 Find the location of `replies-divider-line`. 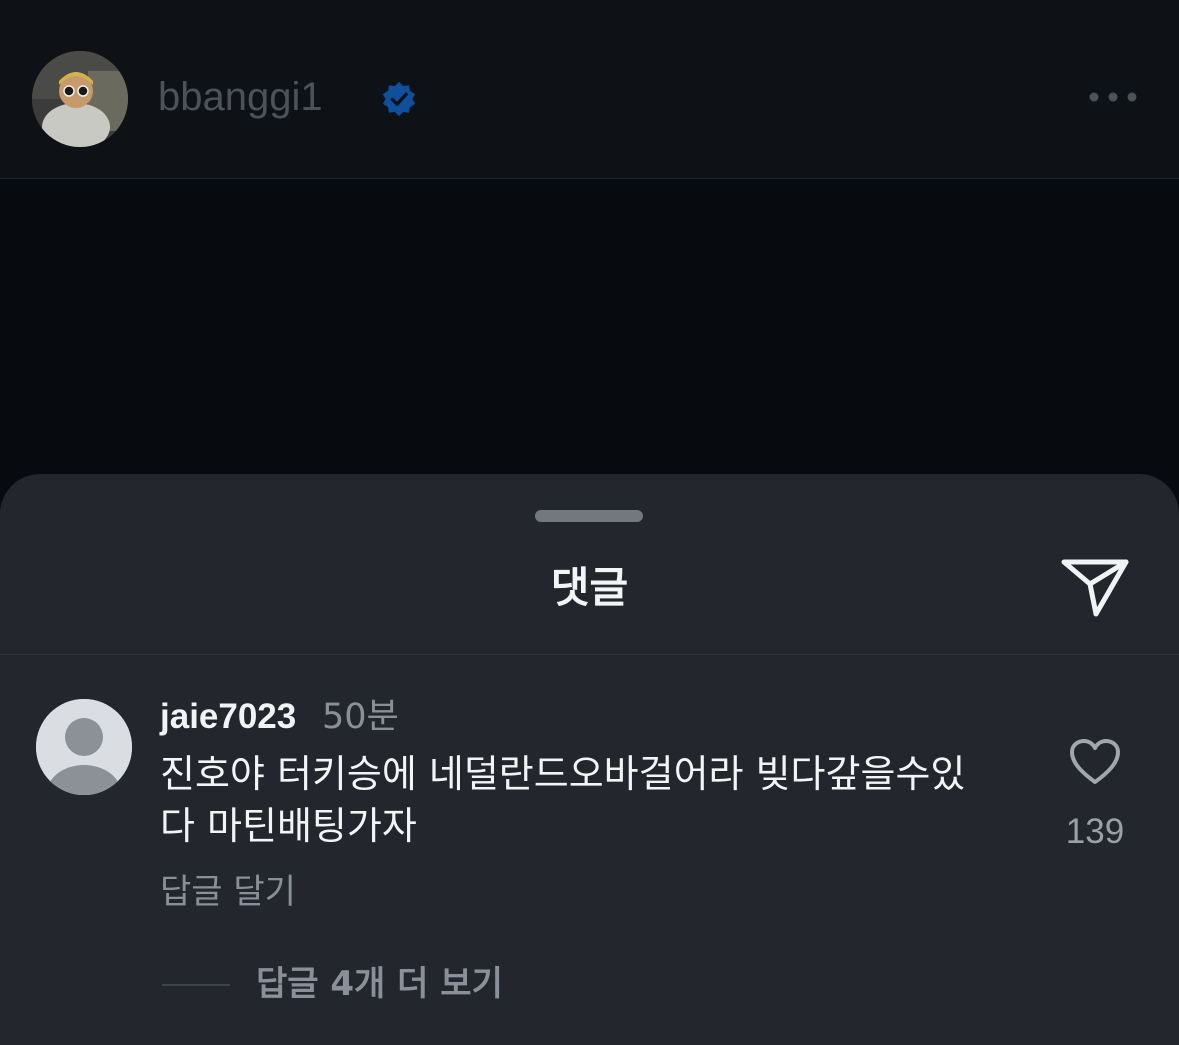

replies-divider-line is located at coordinates (196, 985).